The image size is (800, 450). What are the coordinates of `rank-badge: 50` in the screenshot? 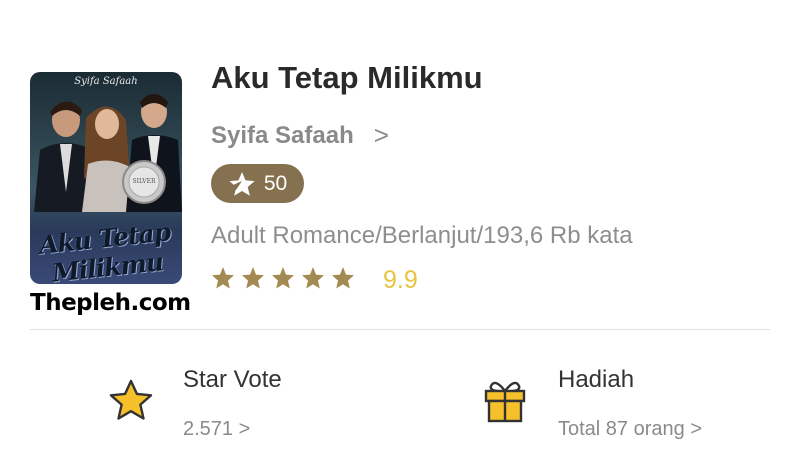 It's located at (257, 183).